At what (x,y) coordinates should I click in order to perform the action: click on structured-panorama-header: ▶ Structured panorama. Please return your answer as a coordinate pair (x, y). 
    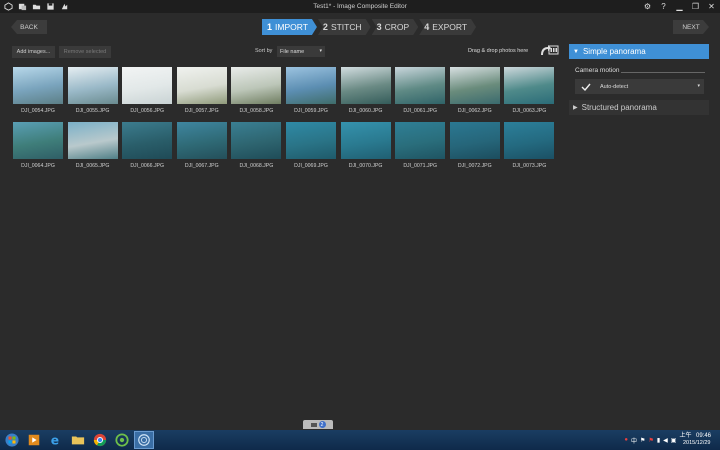
    Looking at the image, I should click on (639, 107).